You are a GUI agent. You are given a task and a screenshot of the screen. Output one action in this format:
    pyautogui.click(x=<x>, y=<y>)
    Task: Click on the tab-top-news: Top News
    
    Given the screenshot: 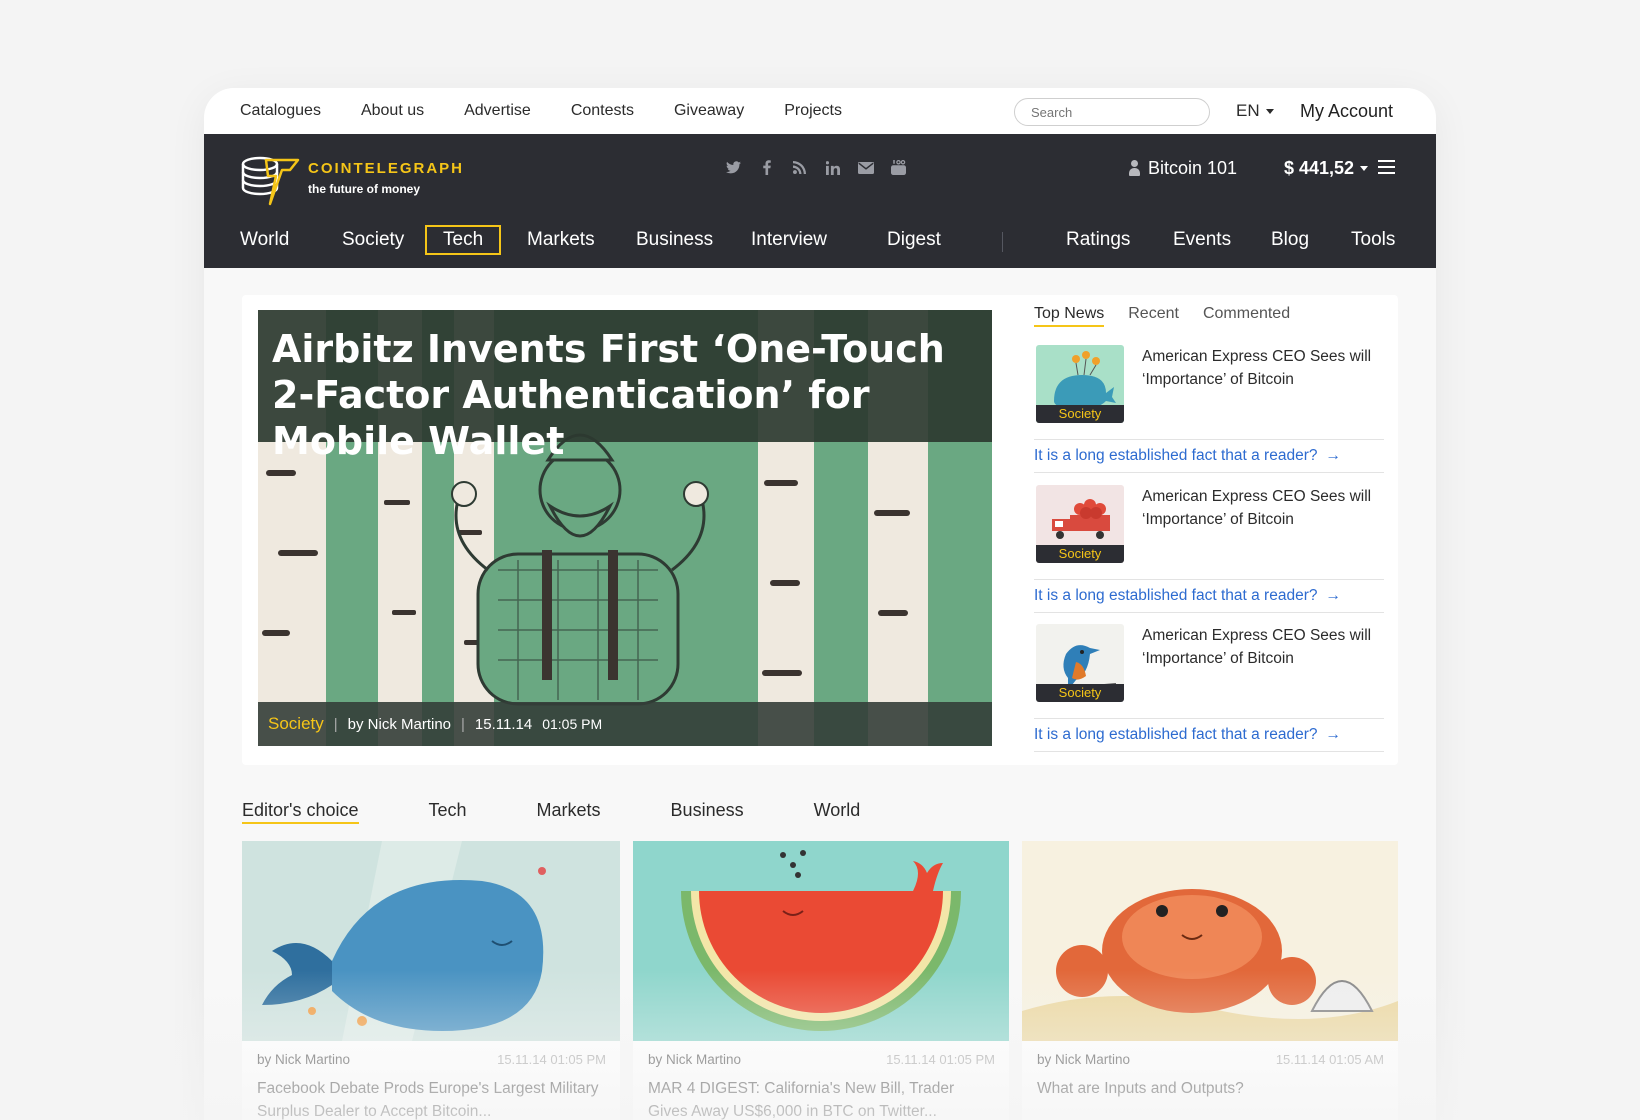 What is the action you would take?
    pyautogui.click(x=1069, y=316)
    